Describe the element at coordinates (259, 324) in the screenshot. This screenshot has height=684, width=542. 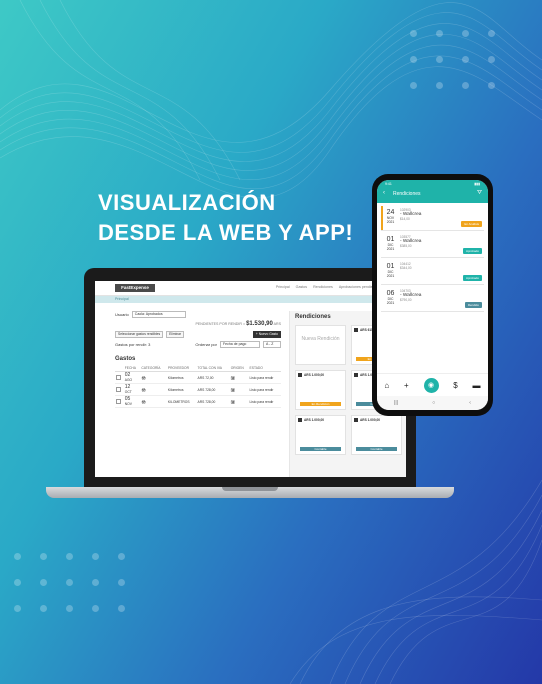
I see `pending-value: $1.530,90` at that location.